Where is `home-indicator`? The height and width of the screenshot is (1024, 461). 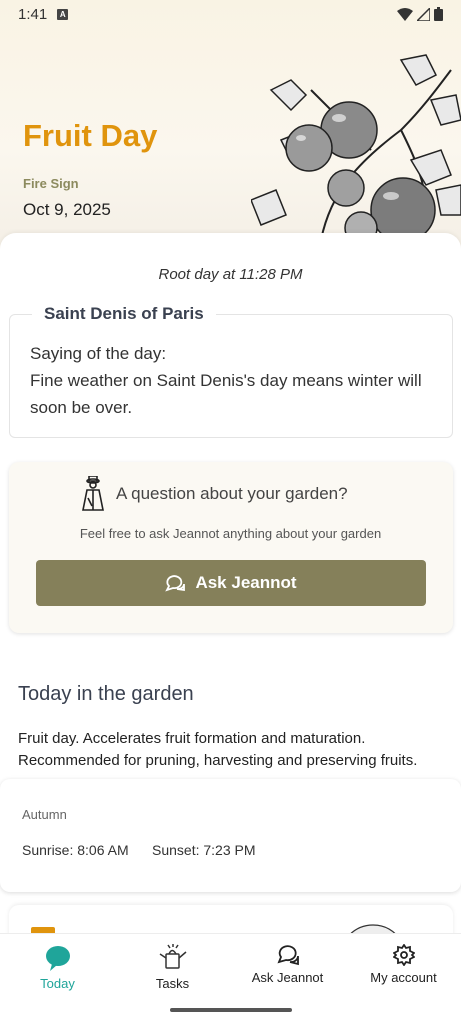
home-indicator is located at coordinates (231, 1010).